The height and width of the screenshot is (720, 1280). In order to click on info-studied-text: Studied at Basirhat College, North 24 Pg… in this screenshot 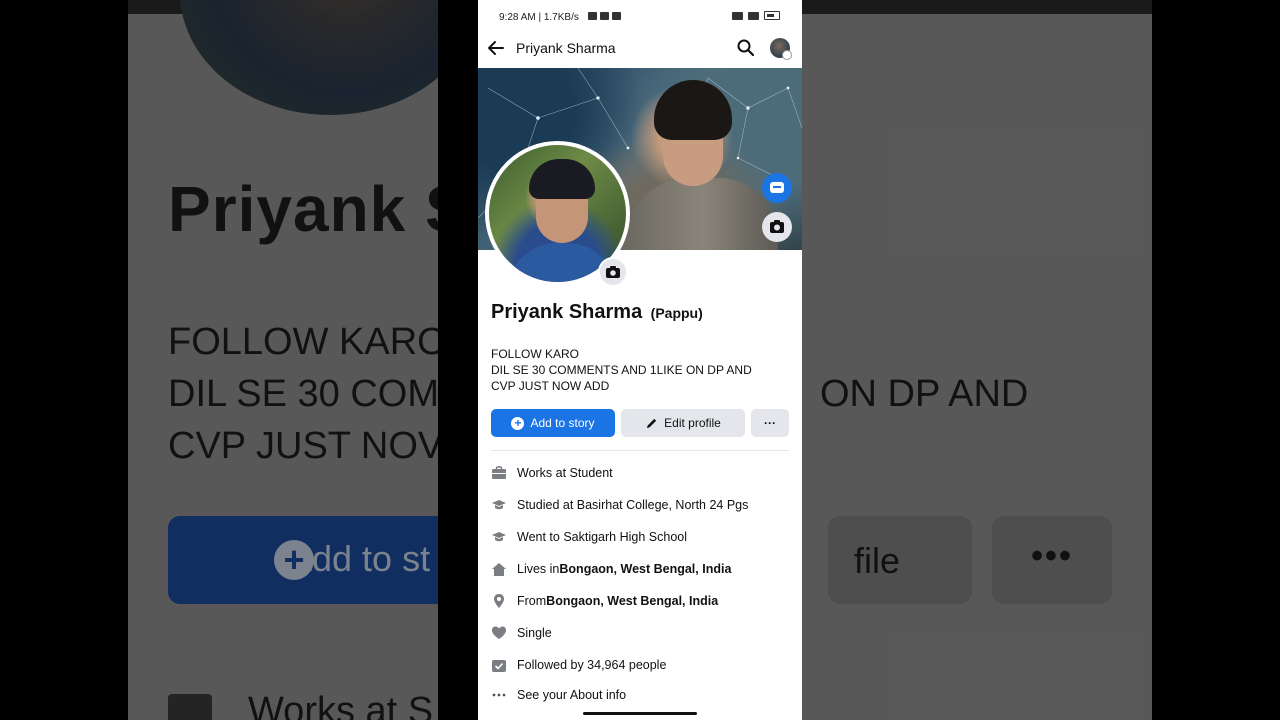, I will do `click(633, 505)`.